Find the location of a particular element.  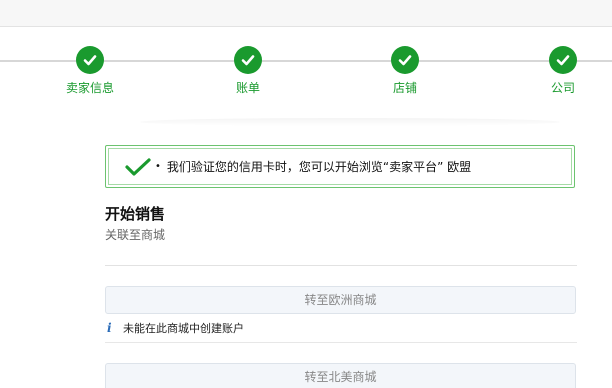

checkmark-icon is located at coordinates (138, 166).